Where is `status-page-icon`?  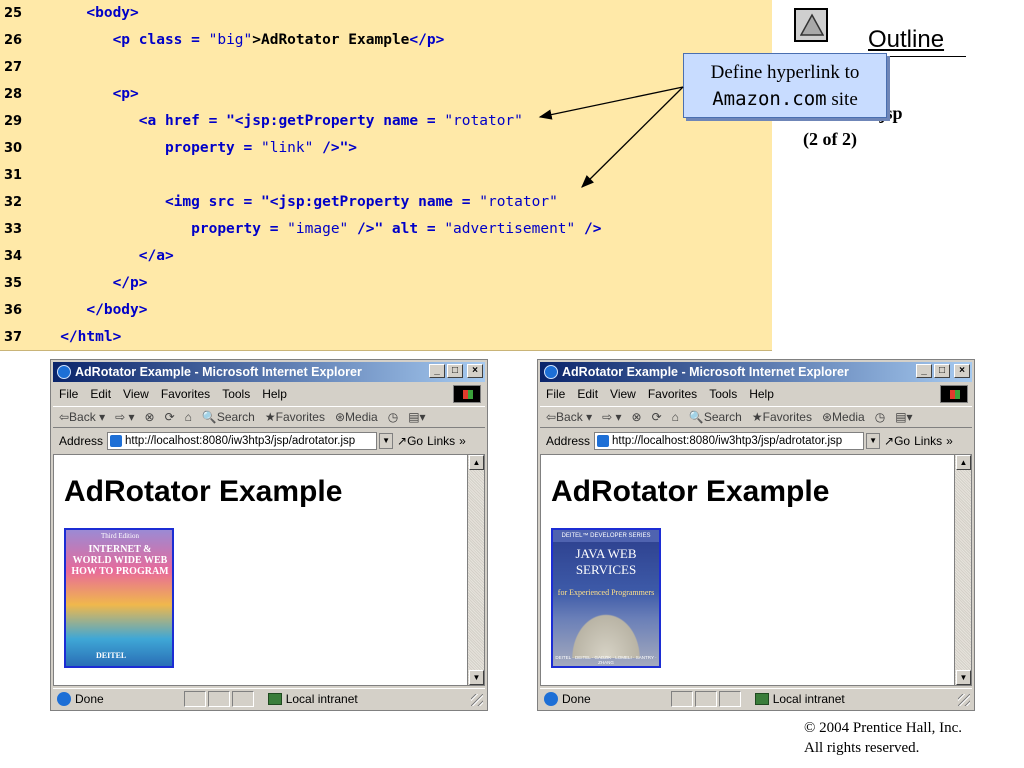 status-page-icon is located at coordinates (64, 698).